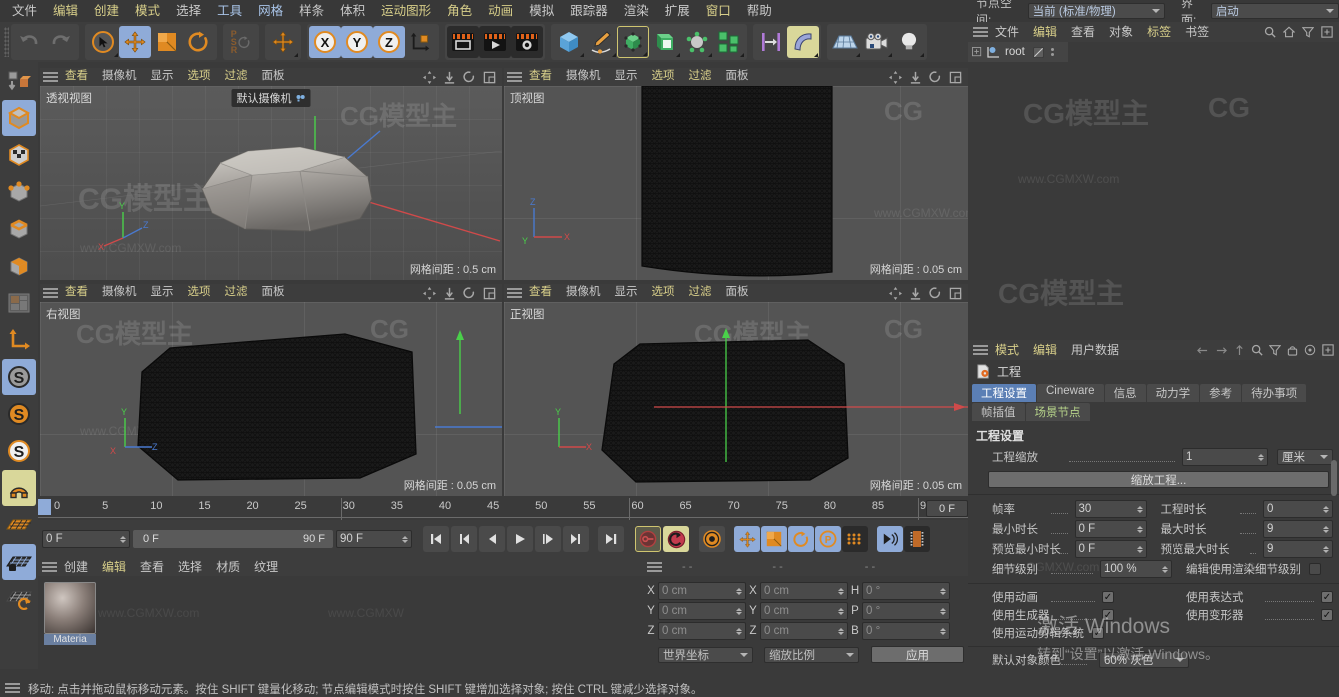 This screenshot has height=697, width=1339. I want to click on spinner-icon, so click(405, 539).